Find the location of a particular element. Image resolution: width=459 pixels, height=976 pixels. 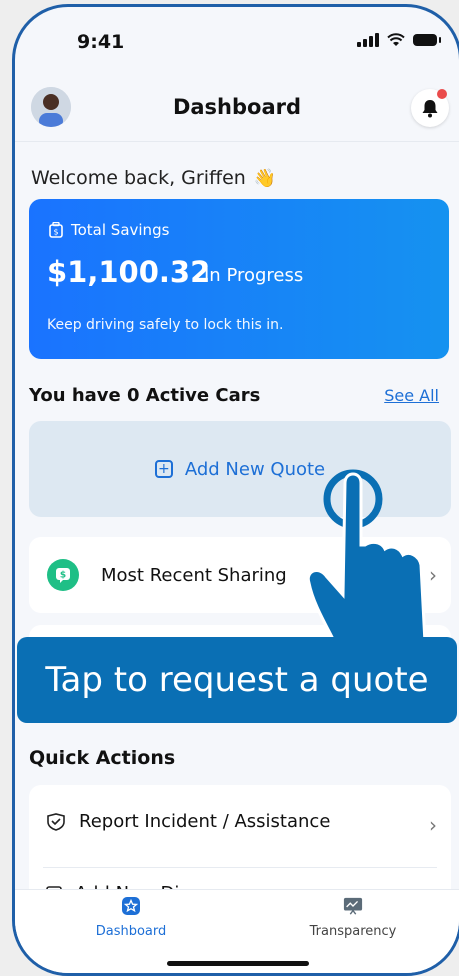

status-time: 9:41 is located at coordinates (101, 42).